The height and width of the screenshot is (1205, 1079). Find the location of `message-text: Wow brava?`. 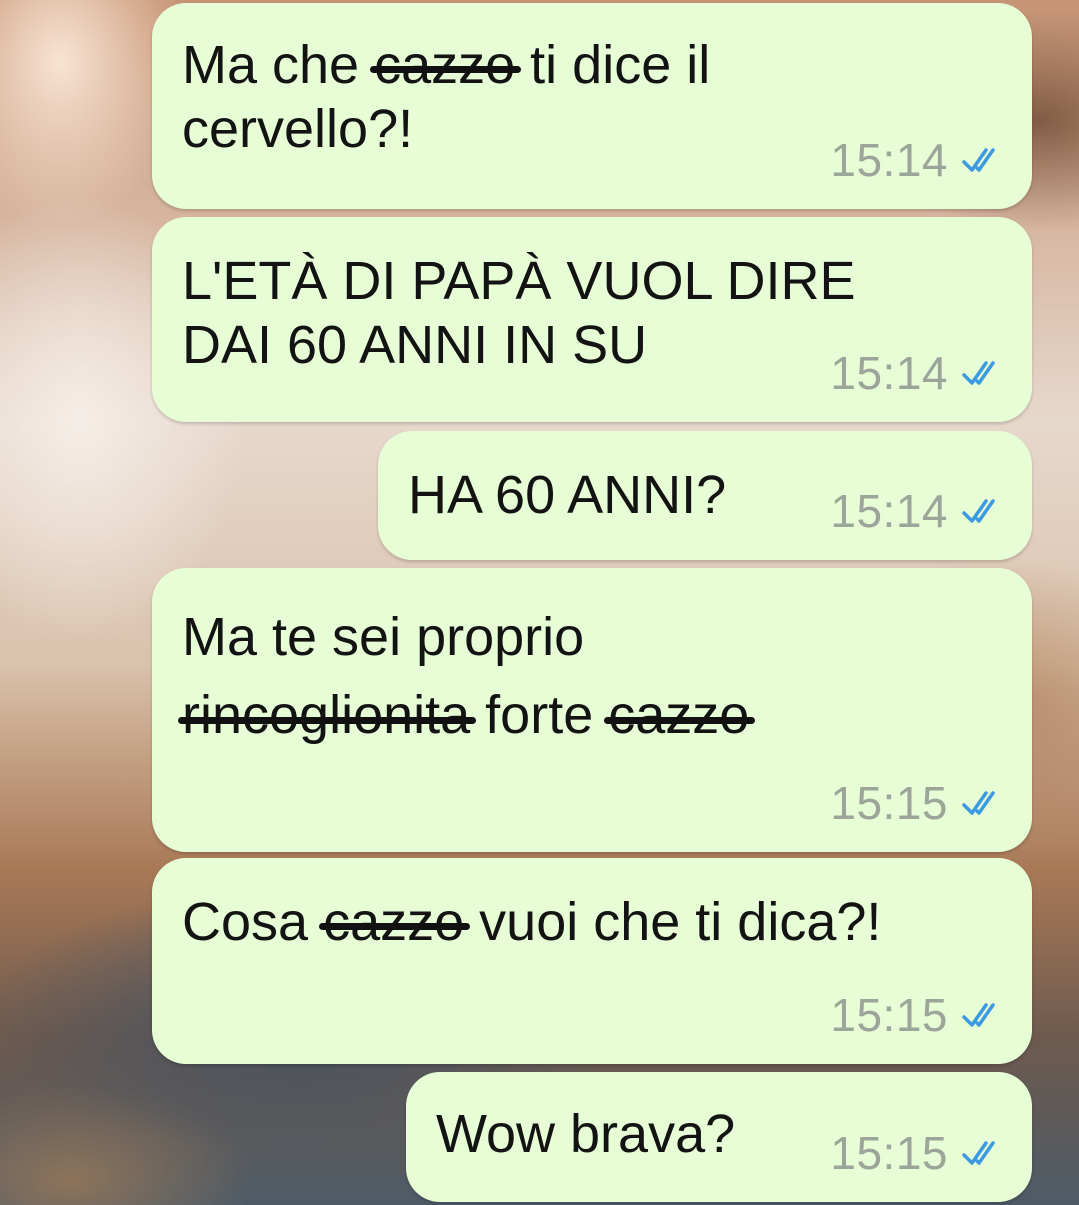

message-text: Wow brava? is located at coordinates (585, 1134).